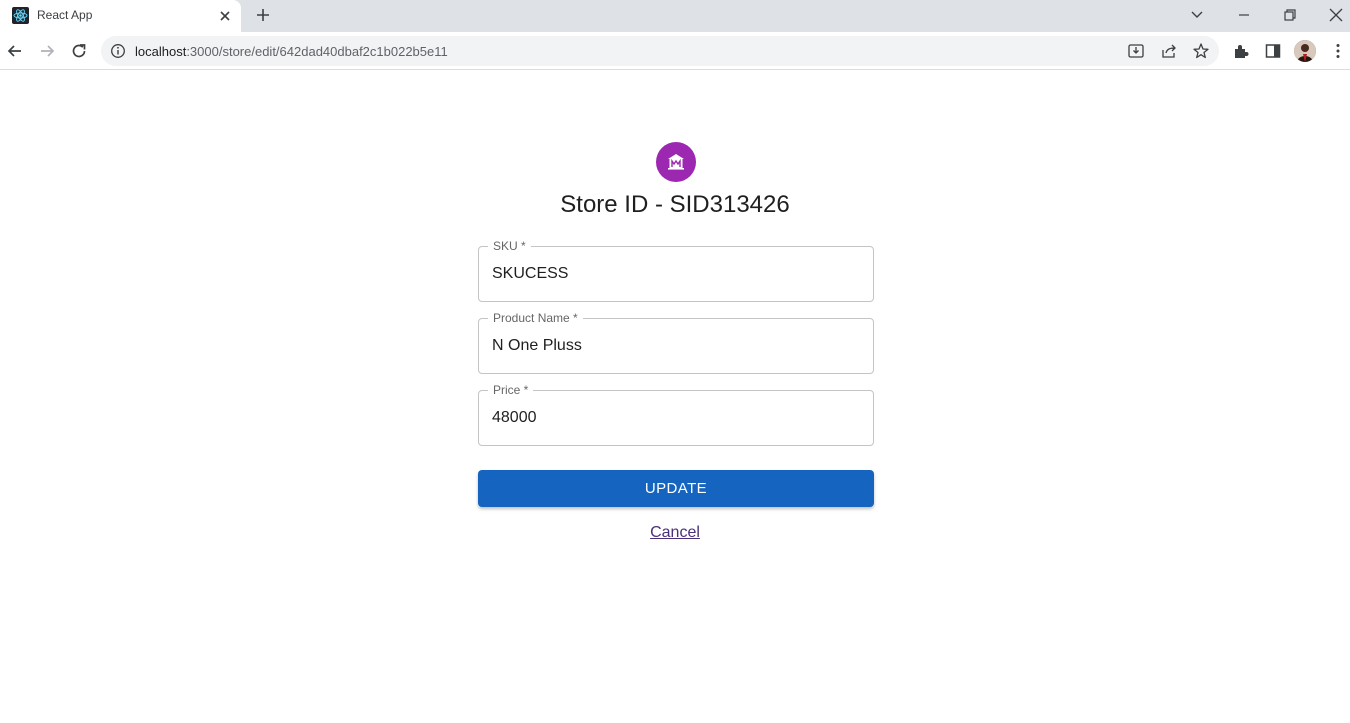 The height and width of the screenshot is (723, 1350). Describe the element at coordinates (675, 16) in the screenshot. I see `tab-strip: React App` at that location.